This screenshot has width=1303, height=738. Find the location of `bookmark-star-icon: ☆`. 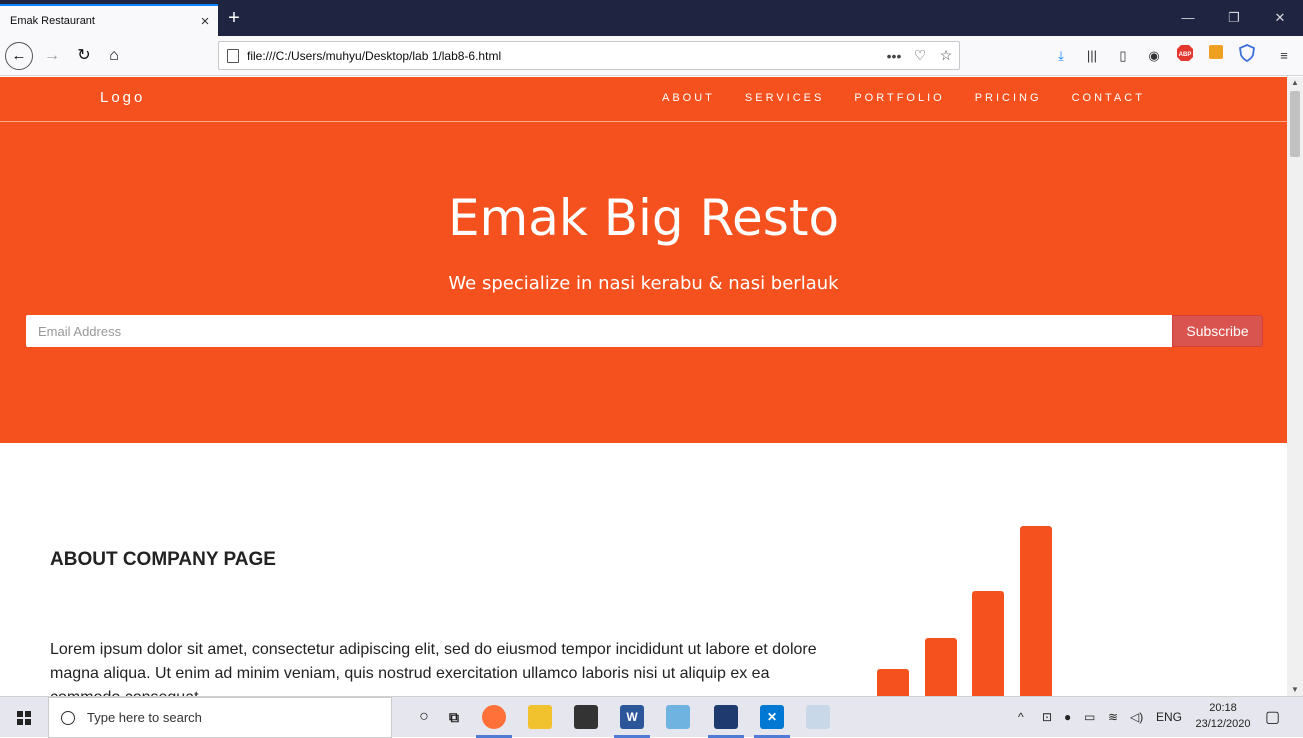

bookmark-star-icon: ☆ is located at coordinates (946, 55).